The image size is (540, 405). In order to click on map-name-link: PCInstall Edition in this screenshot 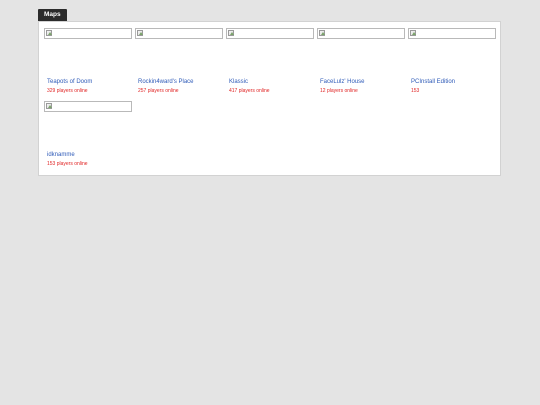, I will do `click(433, 82)`.